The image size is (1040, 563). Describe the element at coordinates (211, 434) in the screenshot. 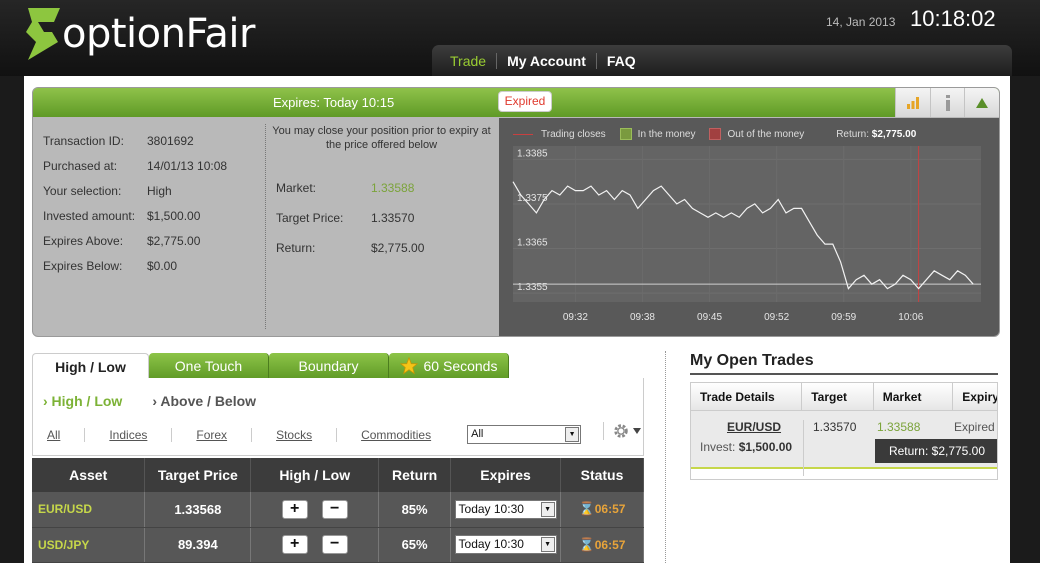

I see `filter-forex: Forex` at that location.